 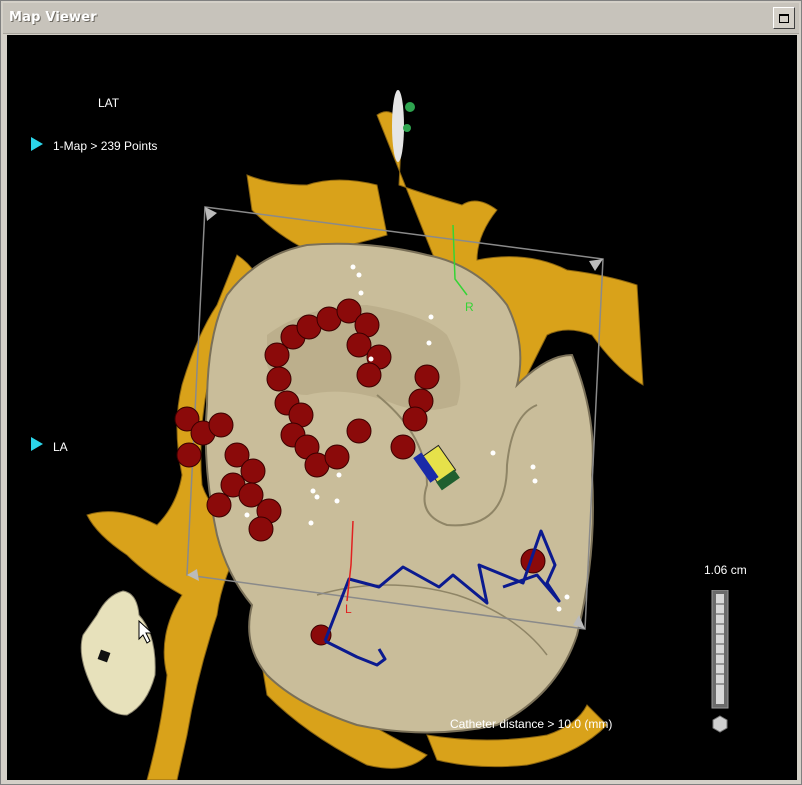 I want to click on catheter-indicator, so click(x=403, y=126).